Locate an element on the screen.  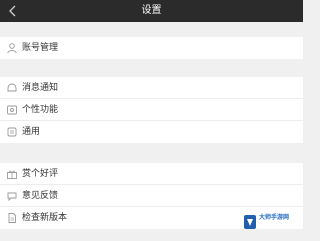
settings-item-label: 账号管理 is located at coordinates (40, 48).